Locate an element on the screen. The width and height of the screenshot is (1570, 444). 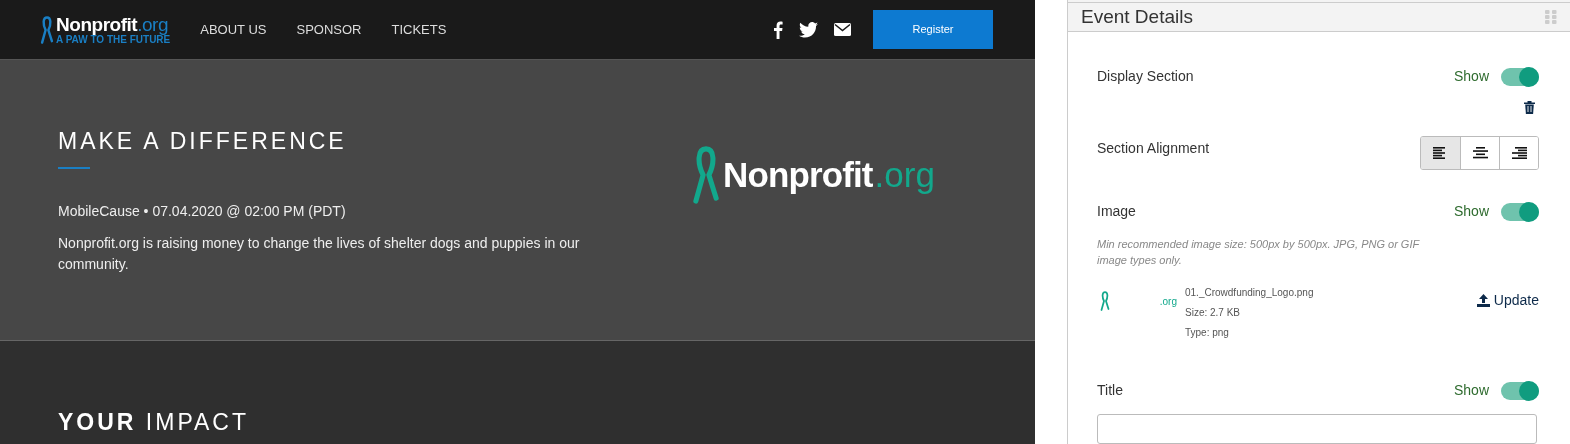
section-heading: YOUR IMPACT is located at coordinates (154, 422).